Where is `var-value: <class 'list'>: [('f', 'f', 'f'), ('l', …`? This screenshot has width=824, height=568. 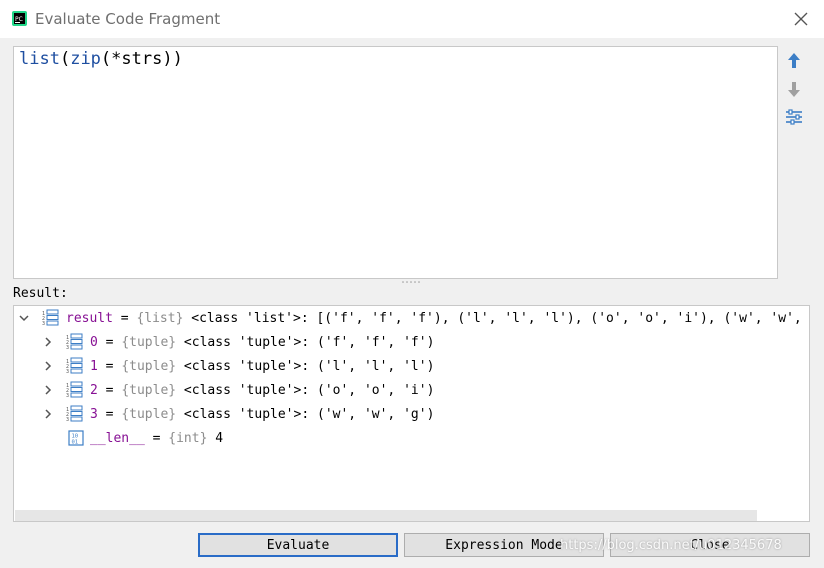 var-value: <class 'list'>: [('f', 'f', 'f'), ('l', … is located at coordinates (496, 318).